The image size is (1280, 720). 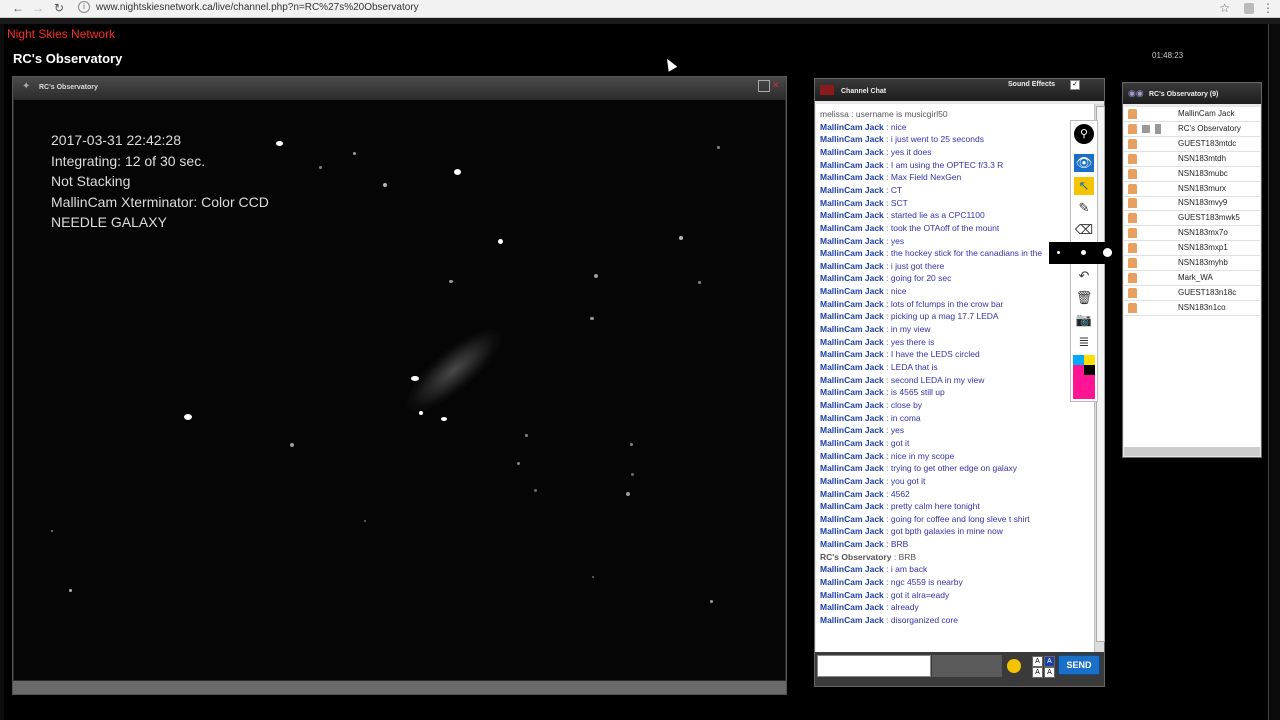 What do you see at coordinates (1192, 159) in the screenshot?
I see `user-list-item: NSN183mtdh` at bounding box center [1192, 159].